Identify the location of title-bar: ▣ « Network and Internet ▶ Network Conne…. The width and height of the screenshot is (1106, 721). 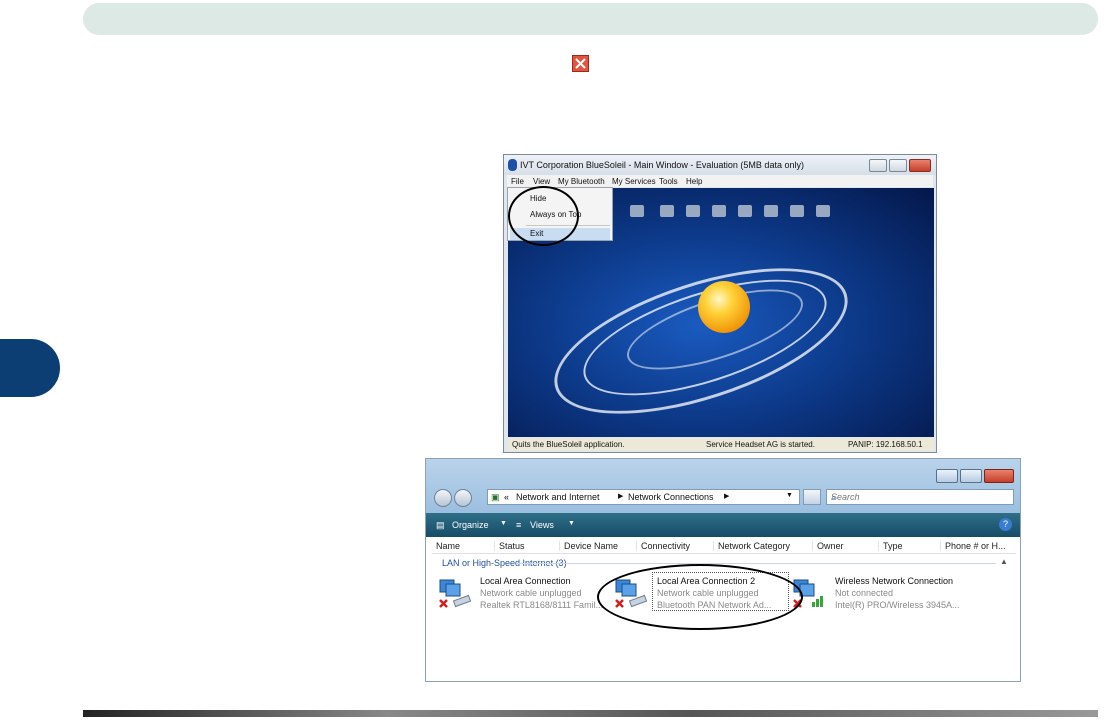
(723, 486).